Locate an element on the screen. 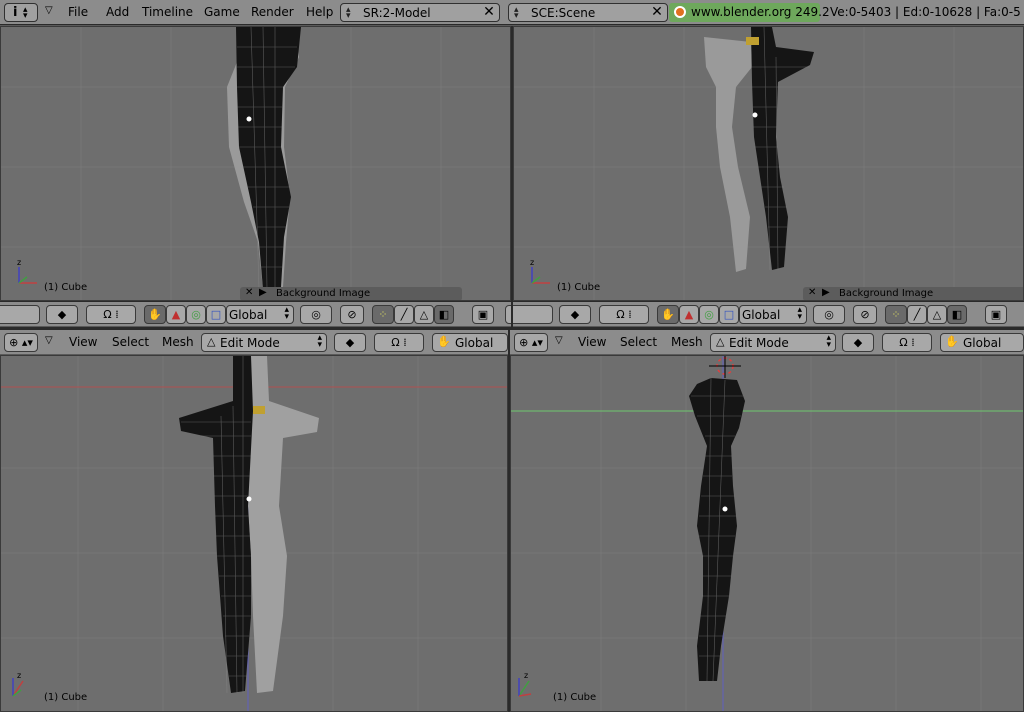  menu-help: Help is located at coordinates (319, 12).